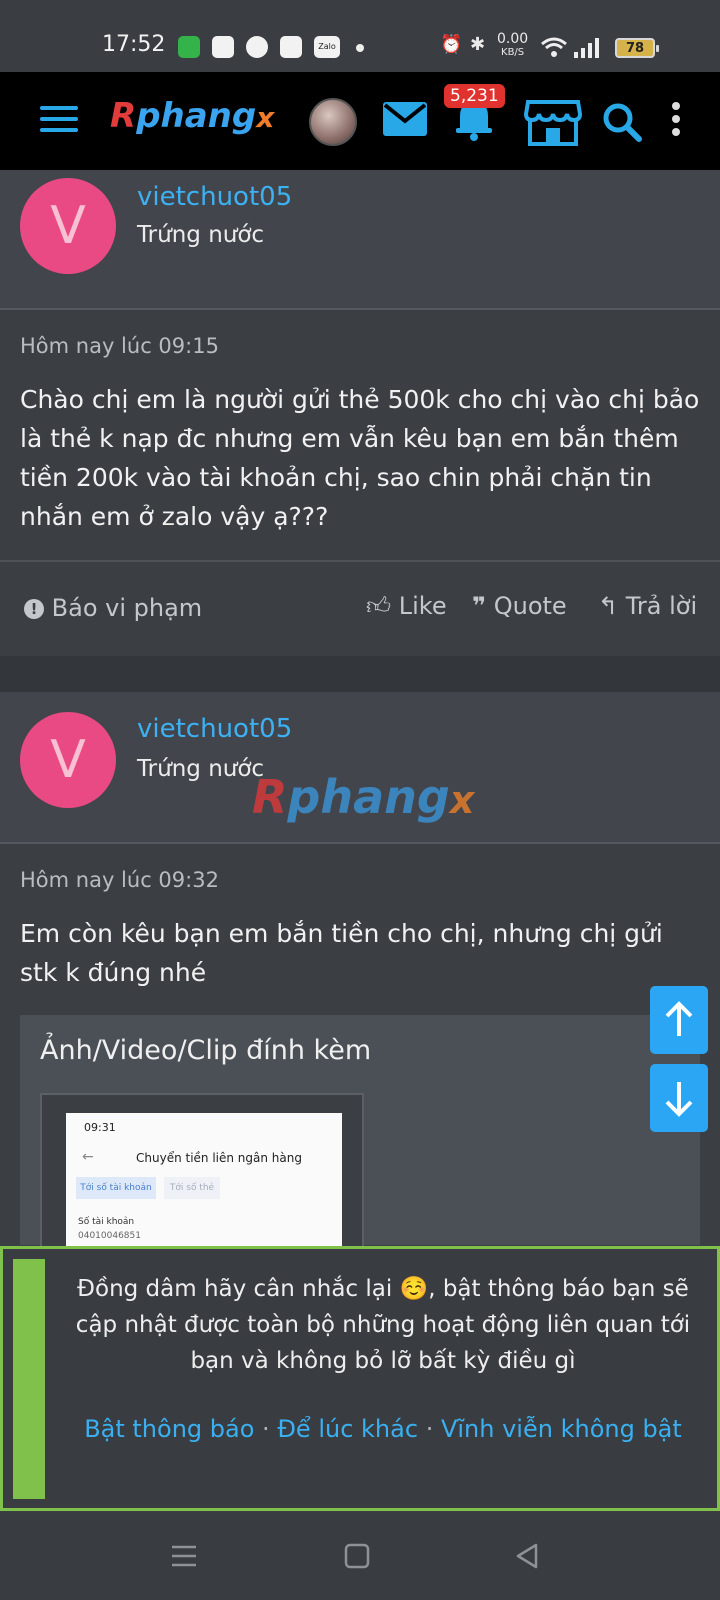  Describe the element at coordinates (360, 121) in the screenshot. I see `site-header: Rphangx 5,231` at that location.